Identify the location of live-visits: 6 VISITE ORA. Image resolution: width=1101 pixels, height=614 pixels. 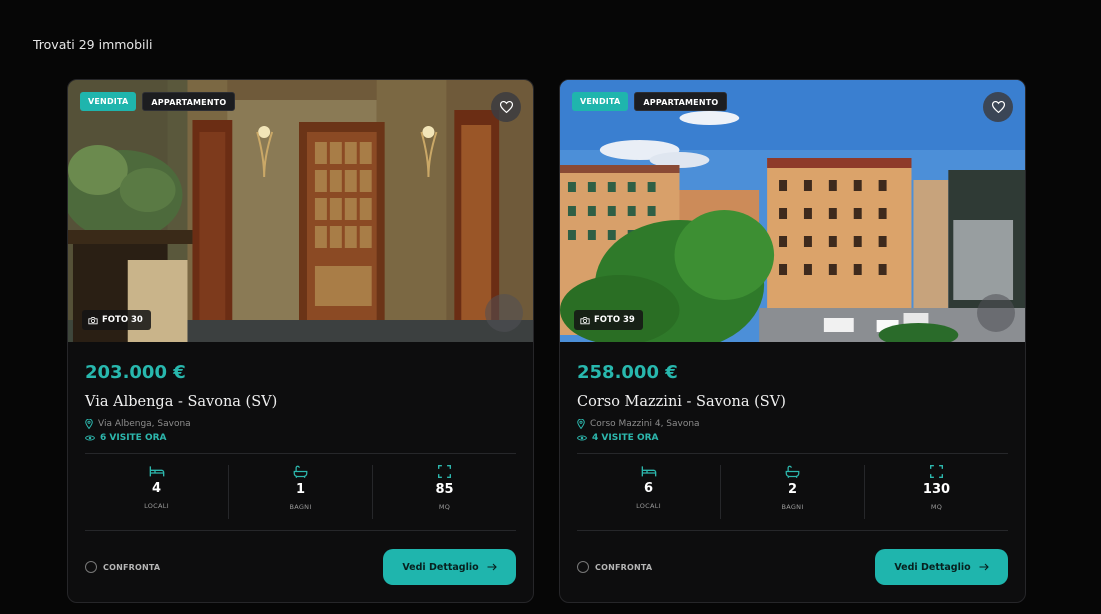
(300, 438).